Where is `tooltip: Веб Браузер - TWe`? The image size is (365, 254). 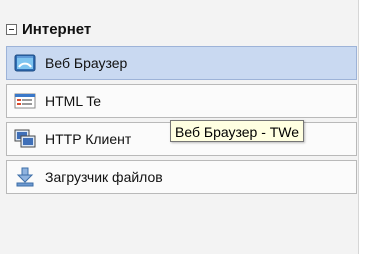 tooltip: Веб Браузер - TWe is located at coordinates (237, 131).